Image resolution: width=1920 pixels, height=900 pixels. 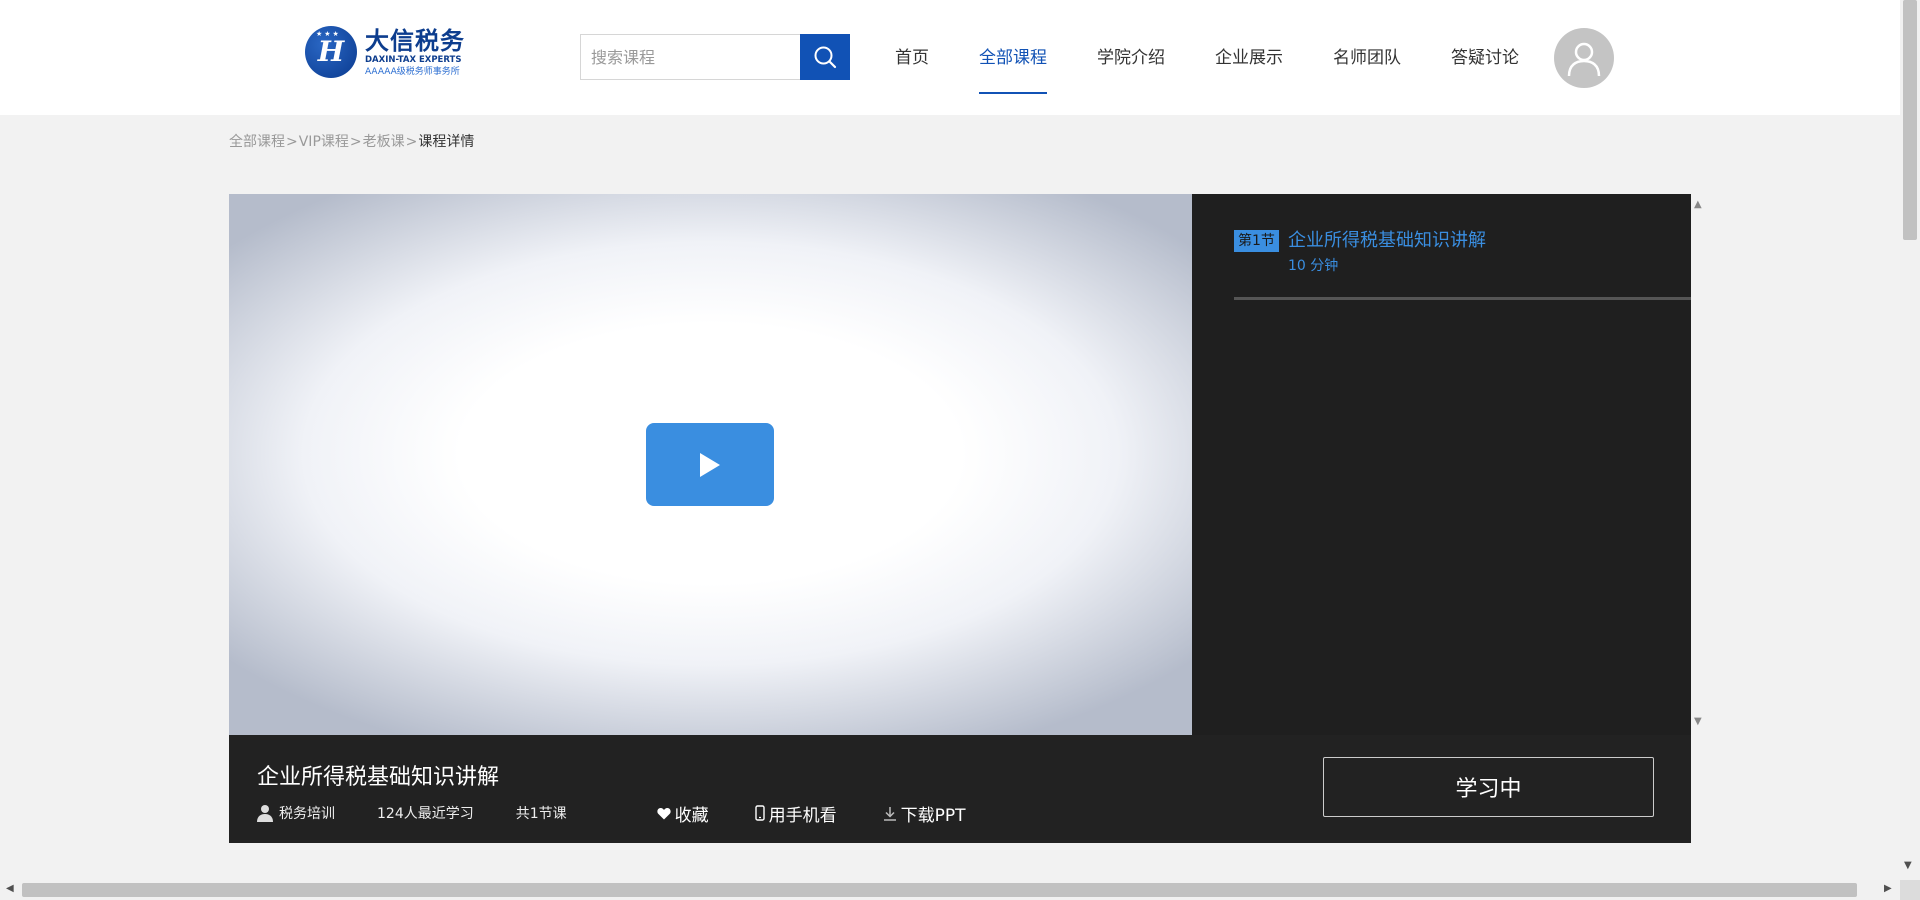 What do you see at coordinates (1698, 204) in the screenshot?
I see `chapter-scroll-up-icon: ▲` at bounding box center [1698, 204].